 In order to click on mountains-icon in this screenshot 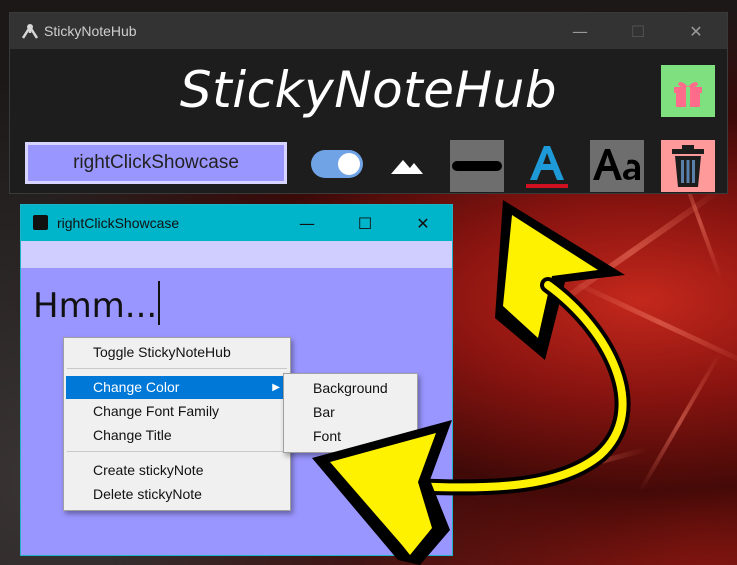, I will do `click(407, 167)`.